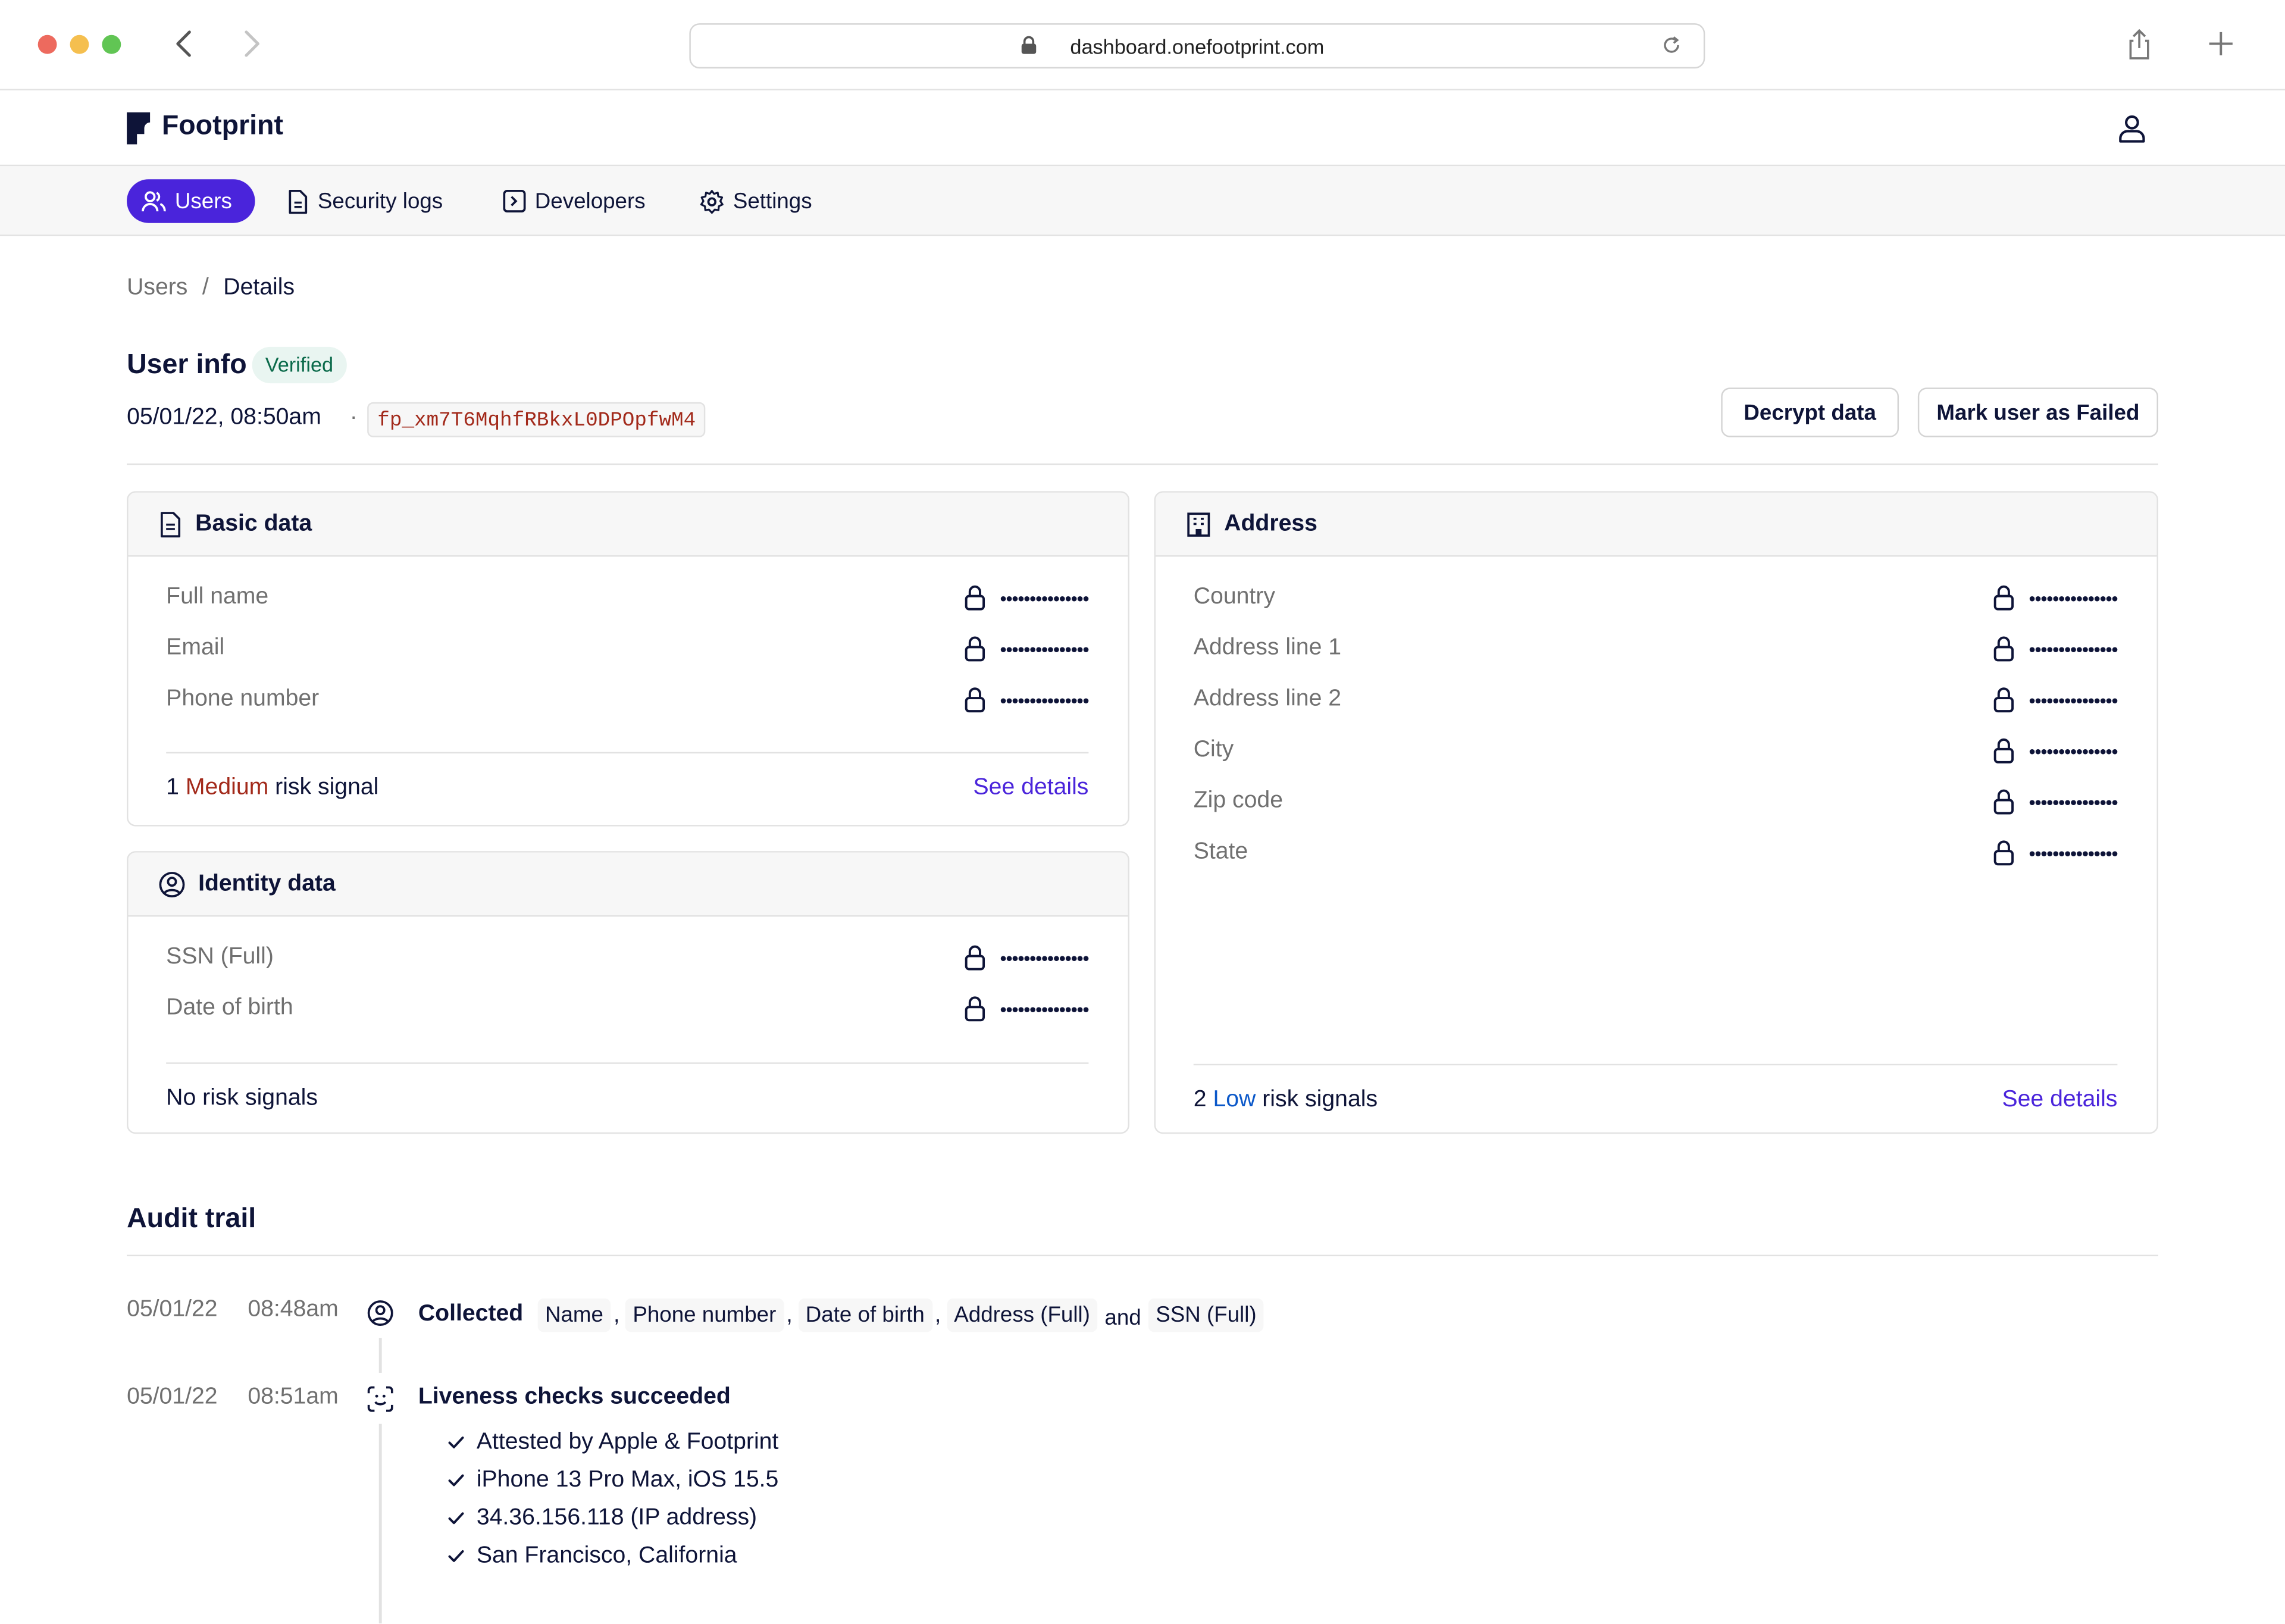 The image size is (2285, 1624). What do you see at coordinates (267, 884) in the screenshot?
I see `card-title: Identity data` at bounding box center [267, 884].